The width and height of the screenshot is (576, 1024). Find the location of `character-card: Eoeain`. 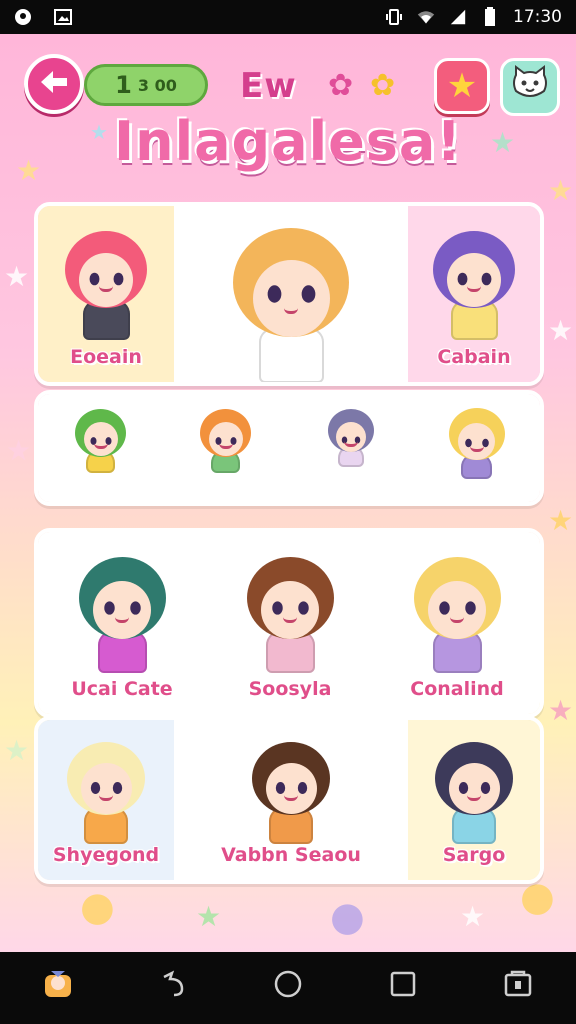

character-card: Eoeain is located at coordinates (106, 294).